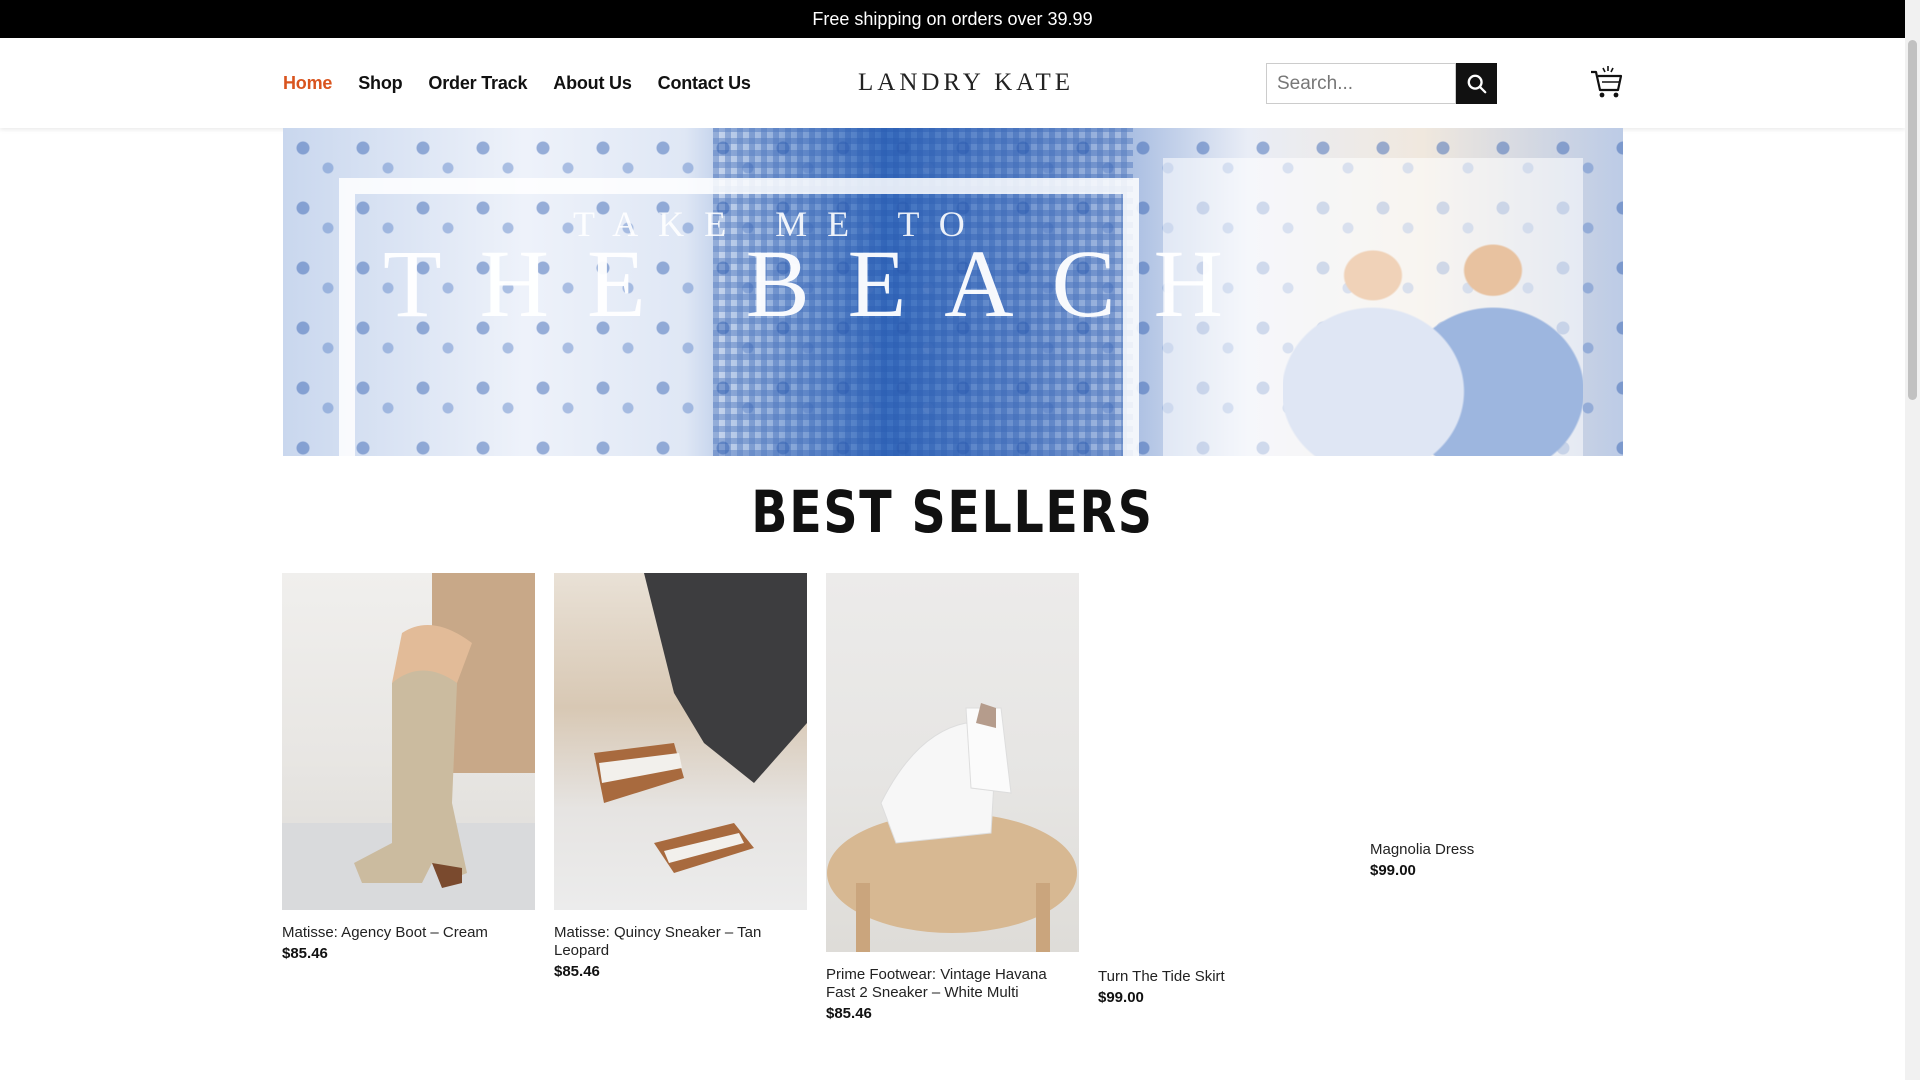  Describe the element at coordinates (408, 933) in the screenshot. I see `product-name: Matisse: Agency Boot – Cream` at that location.